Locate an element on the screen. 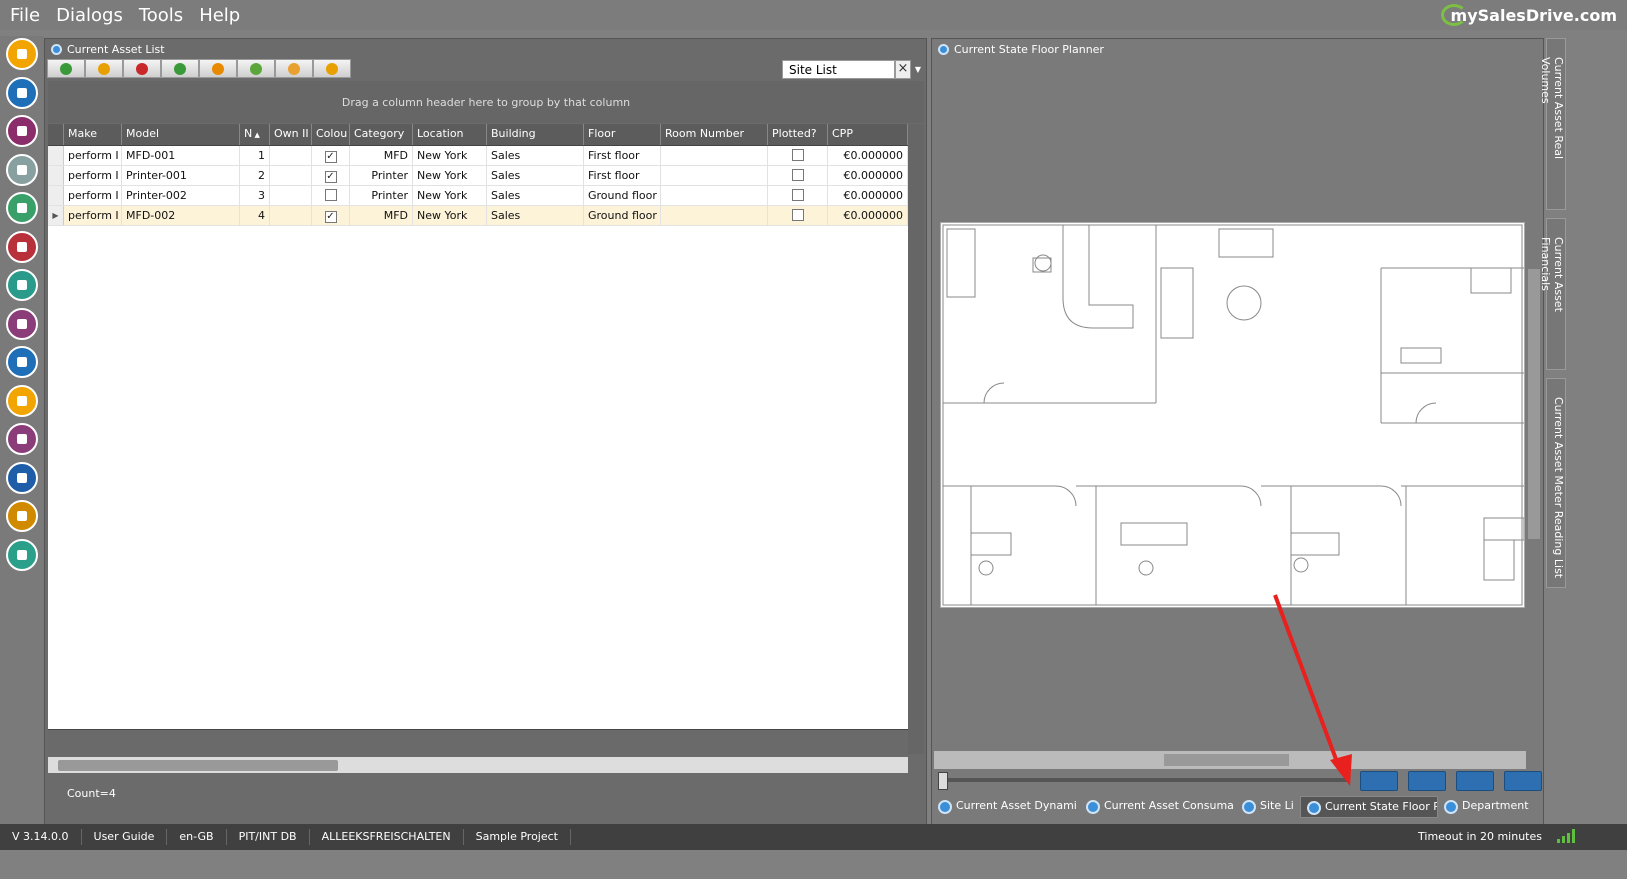  tab-meter-reading: Current Asset Meter Reading List is located at coordinates (1556, 483).